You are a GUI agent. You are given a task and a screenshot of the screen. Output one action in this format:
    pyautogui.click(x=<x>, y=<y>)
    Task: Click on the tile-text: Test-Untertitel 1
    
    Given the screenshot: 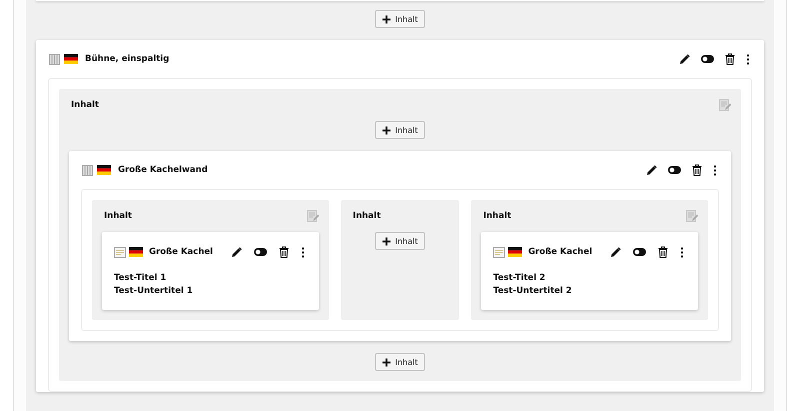 What is the action you would take?
    pyautogui.click(x=154, y=291)
    